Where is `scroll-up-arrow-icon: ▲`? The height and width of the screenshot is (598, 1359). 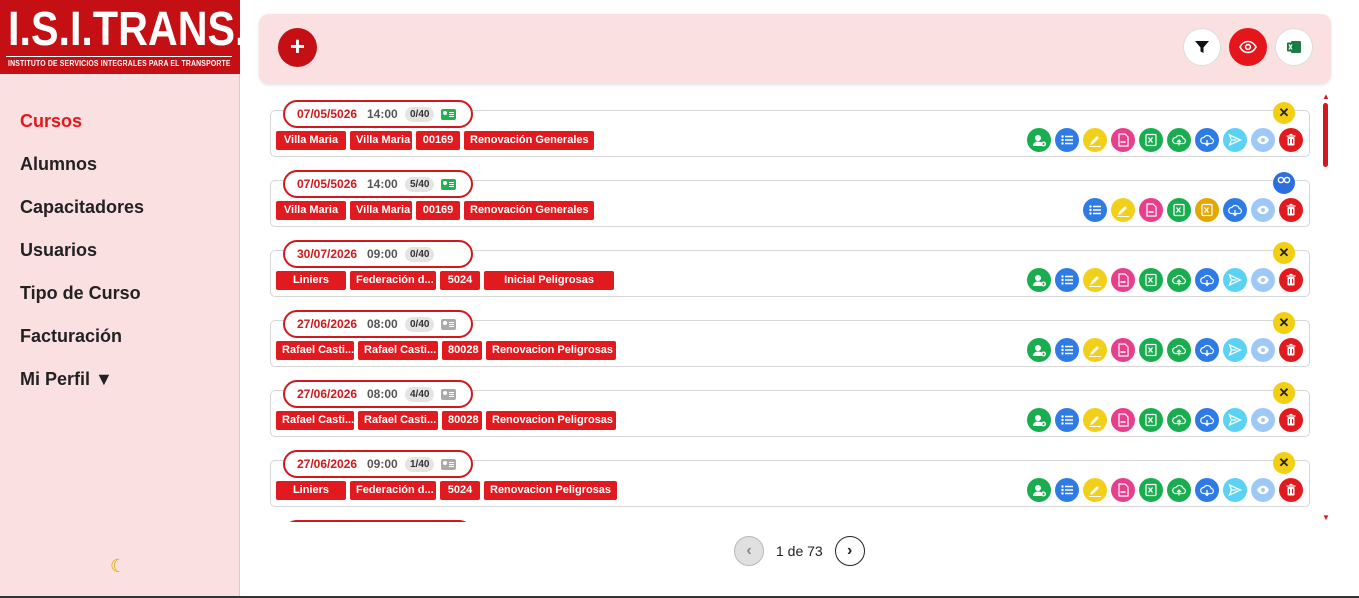
scroll-up-arrow-icon: ▲ is located at coordinates (1326, 96).